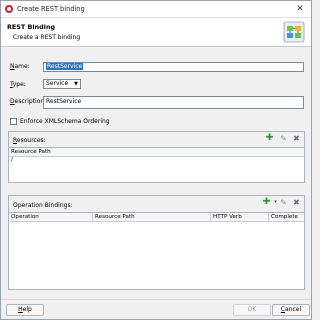 The height and width of the screenshot is (320, 320). I want to click on description-label: Description:, so click(28, 101).